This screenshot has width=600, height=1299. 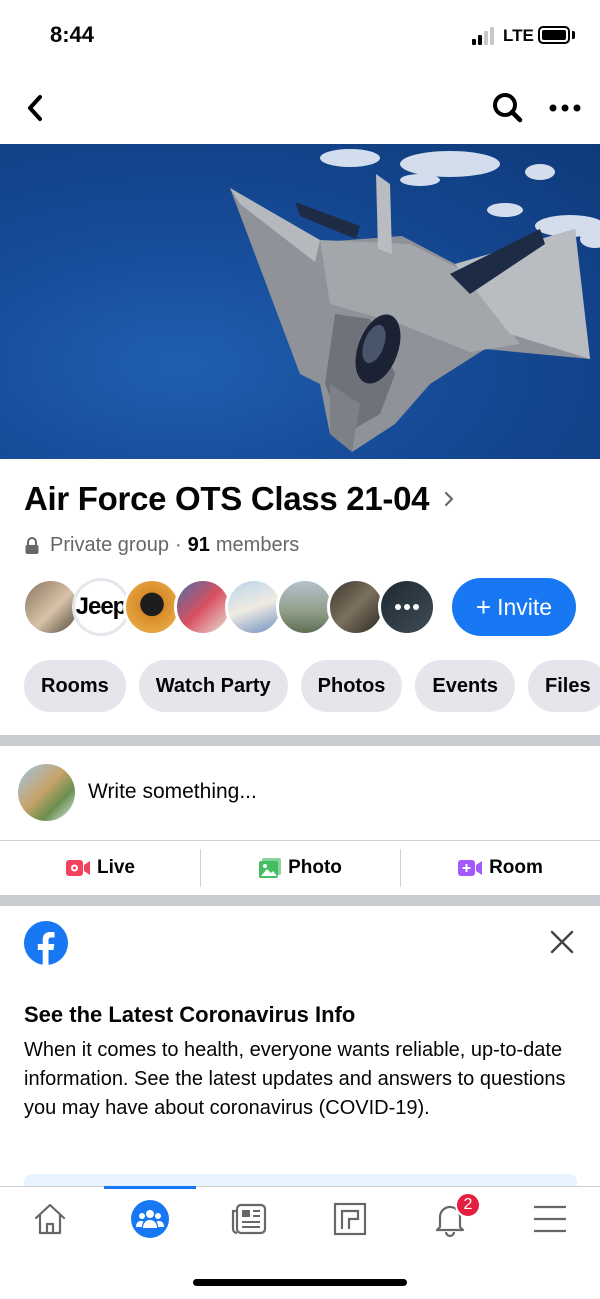 I want to click on member-count: 91, so click(x=198, y=545).